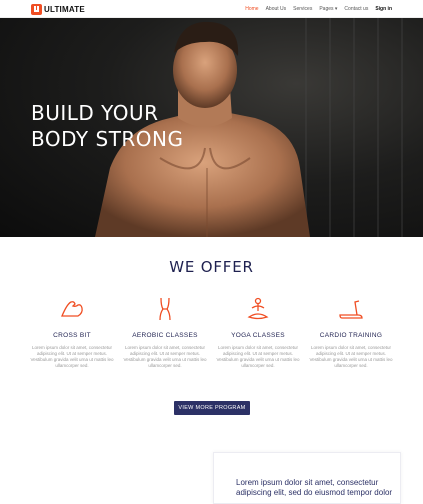 The image size is (423, 504). Describe the element at coordinates (383, 9) in the screenshot. I see `signin-link: Sign in` at that location.